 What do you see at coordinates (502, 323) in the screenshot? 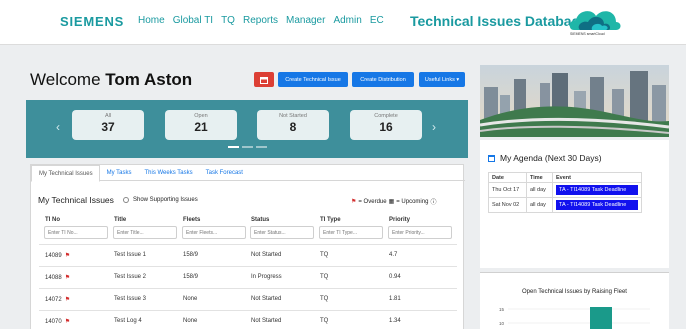
I see `y-tick-10: 10` at bounding box center [502, 323].